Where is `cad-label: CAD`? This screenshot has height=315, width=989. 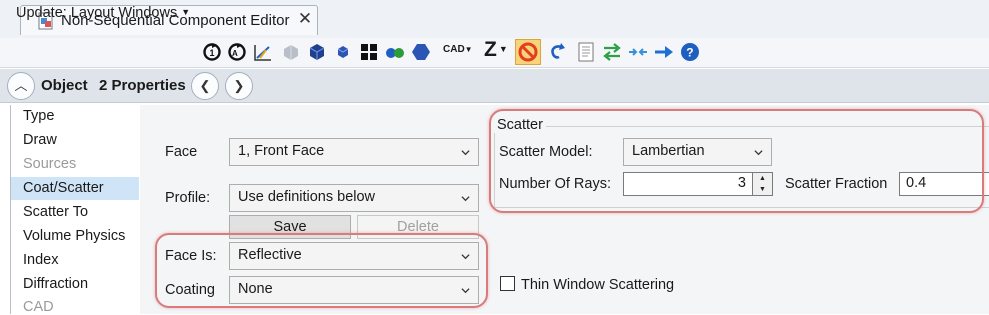 cad-label: CAD is located at coordinates (454, 49).